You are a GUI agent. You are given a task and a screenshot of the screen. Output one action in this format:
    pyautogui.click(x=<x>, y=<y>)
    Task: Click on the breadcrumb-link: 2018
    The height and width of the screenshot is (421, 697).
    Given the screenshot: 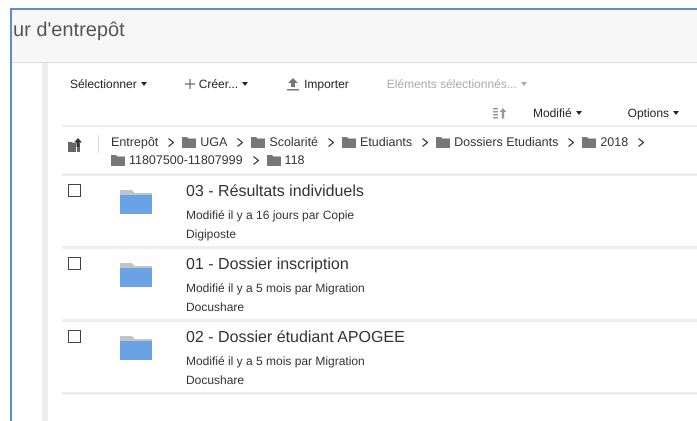 What is the action you would take?
    pyautogui.click(x=614, y=142)
    